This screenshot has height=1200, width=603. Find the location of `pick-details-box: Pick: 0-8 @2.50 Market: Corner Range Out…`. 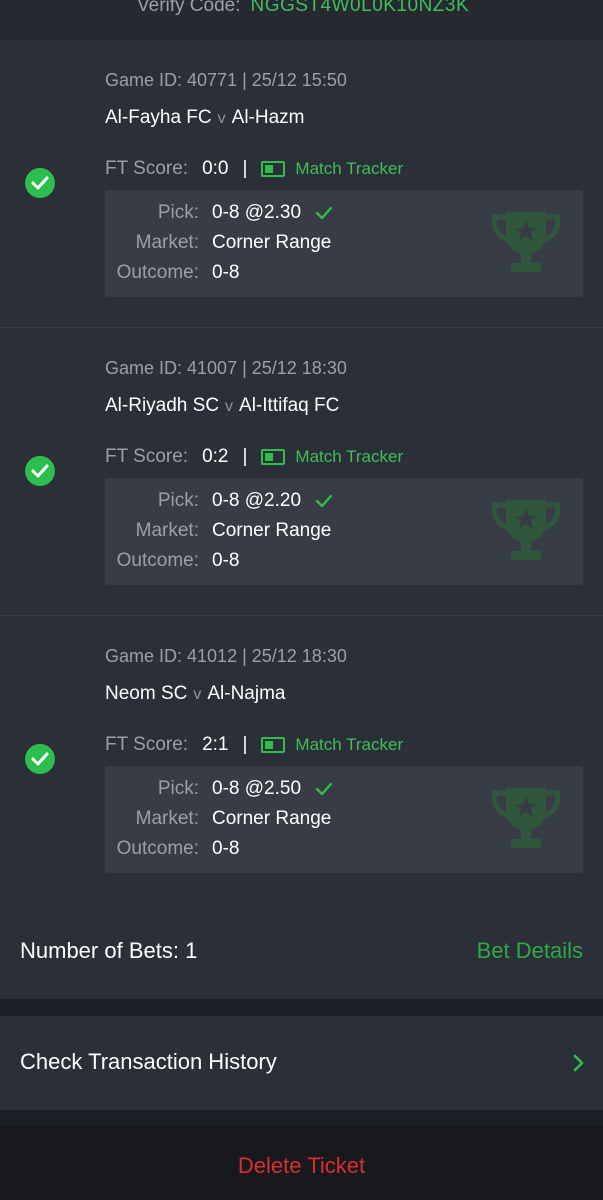

pick-details-box: Pick: 0-8 @2.50 Market: Corner Range Out… is located at coordinates (344, 819).